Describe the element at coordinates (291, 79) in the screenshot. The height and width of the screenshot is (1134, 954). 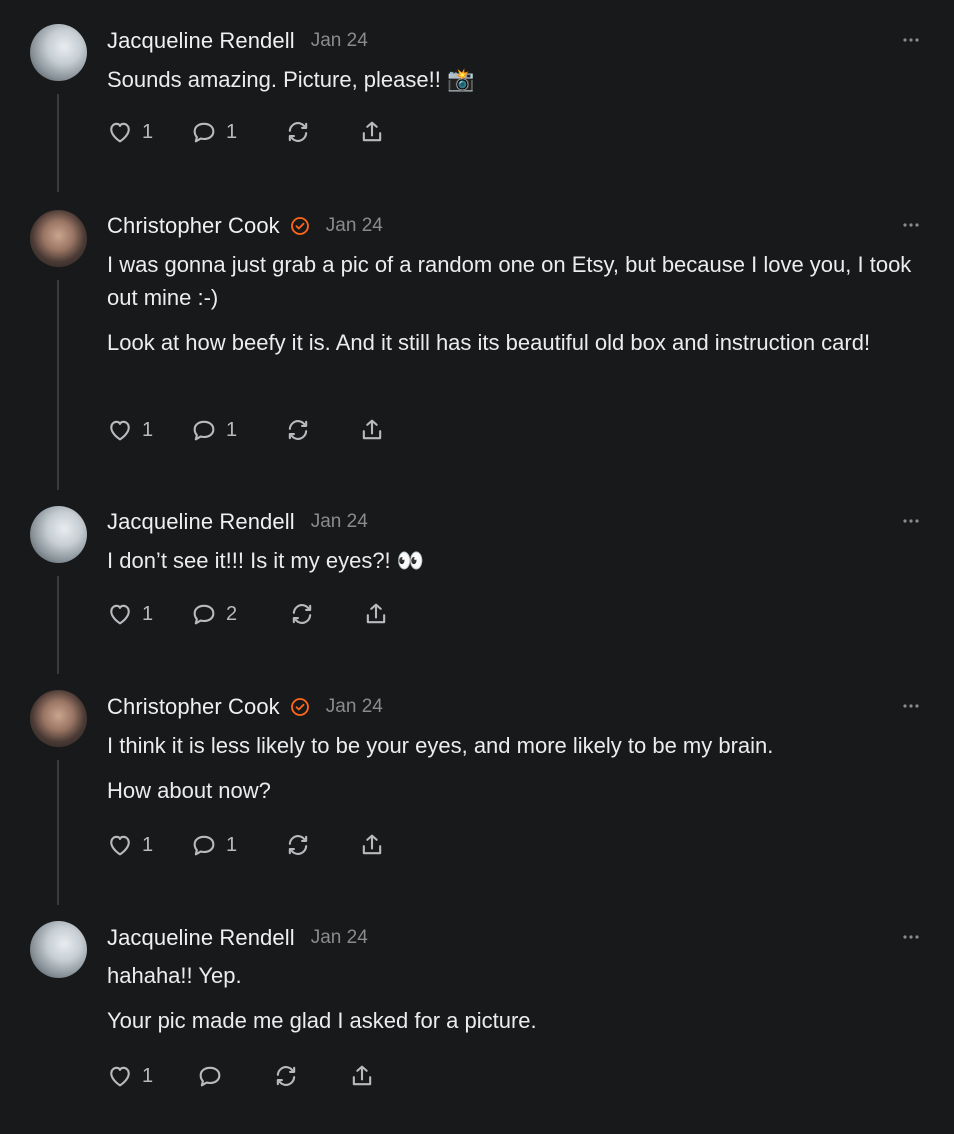
I see `comment-text: Sounds amazing. Picture, please!! 📸` at that location.